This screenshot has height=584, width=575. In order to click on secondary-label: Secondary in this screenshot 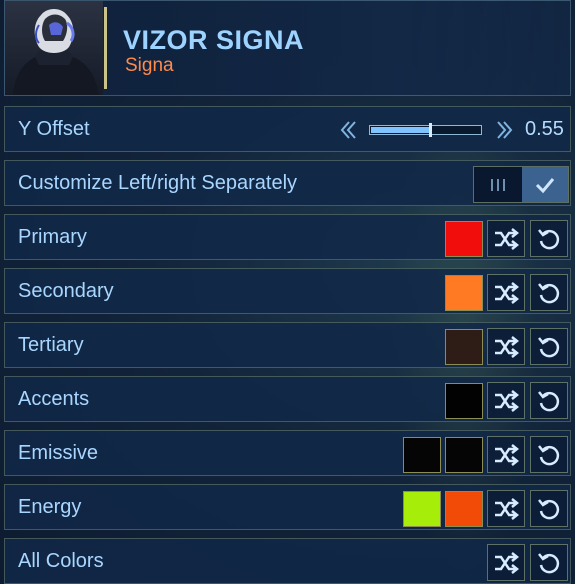, I will do `click(66, 291)`.